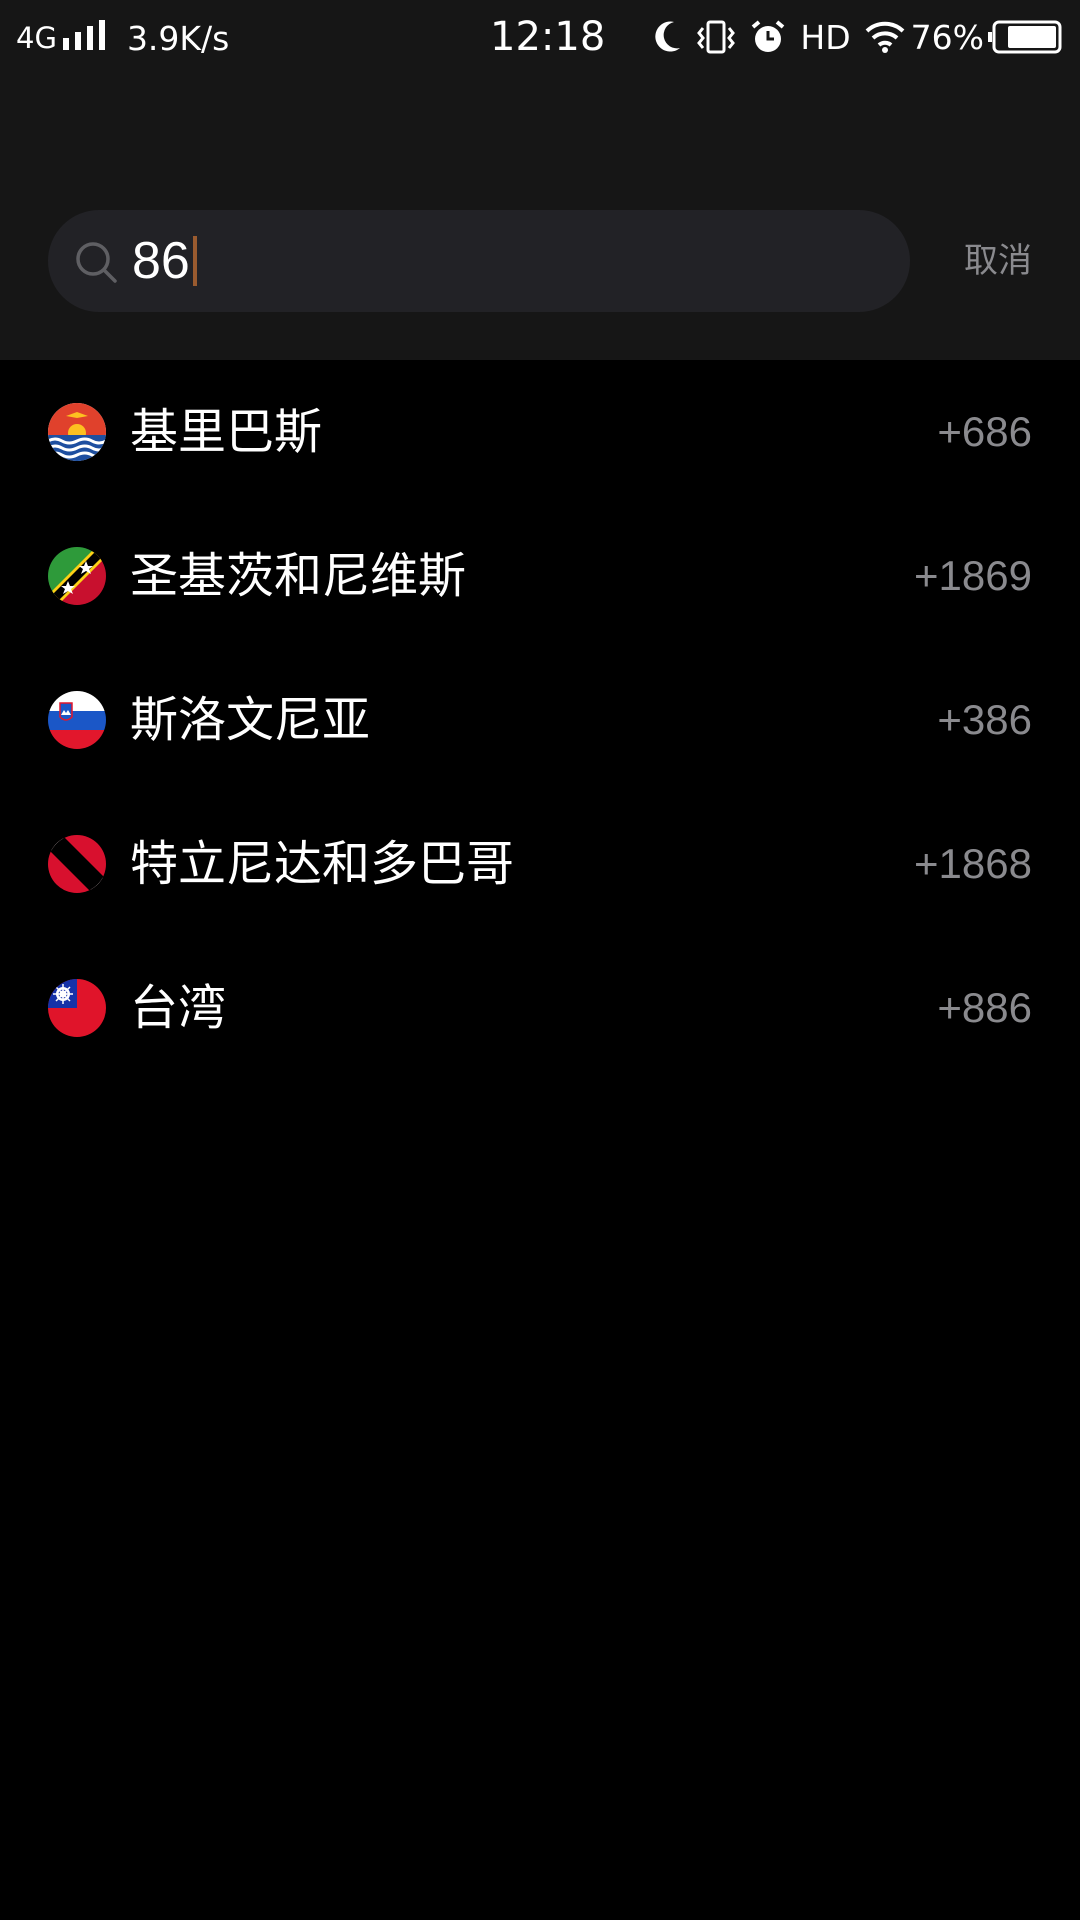  What do you see at coordinates (973, 575) in the screenshot?
I see `dial-code: +1869` at bounding box center [973, 575].